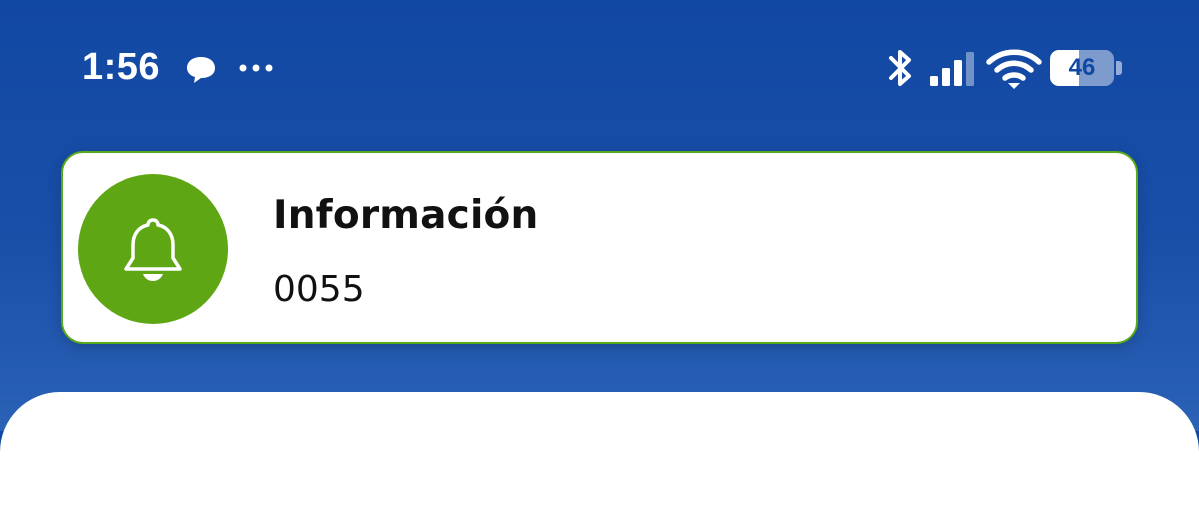  I want to click on battery-icon: 46, so click(1086, 68).